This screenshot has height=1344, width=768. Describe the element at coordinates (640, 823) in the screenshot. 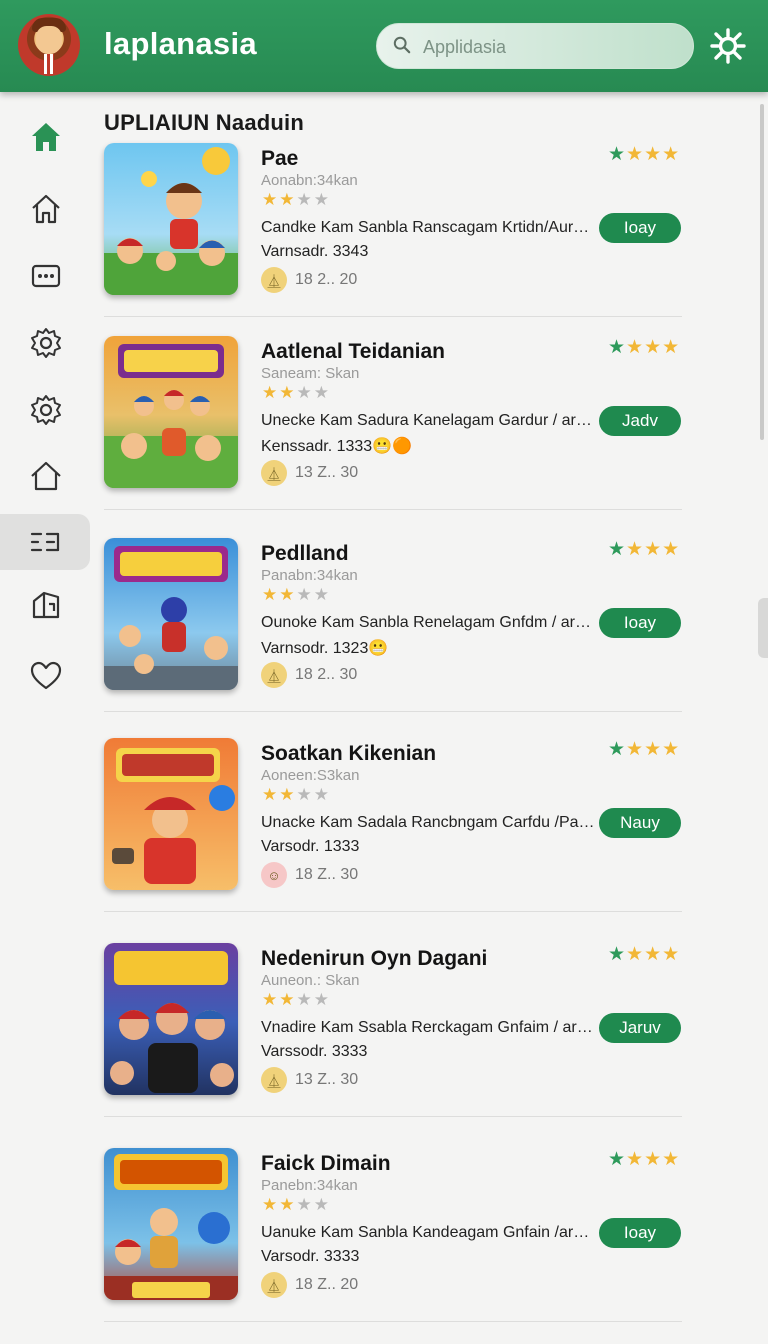

I see `install-button: Nauy` at that location.